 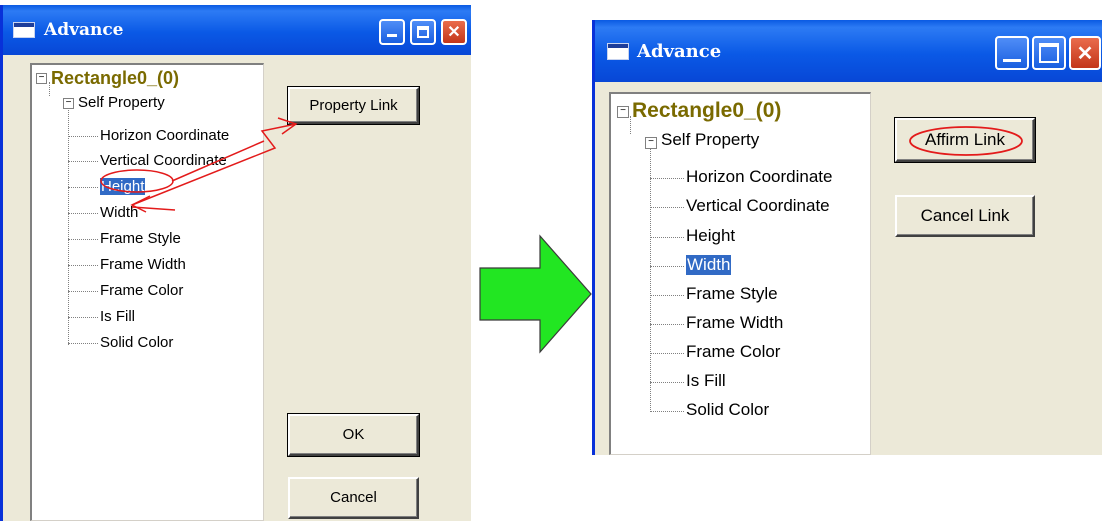 I want to click on tree-item-selected: Width, so click(x=709, y=265).